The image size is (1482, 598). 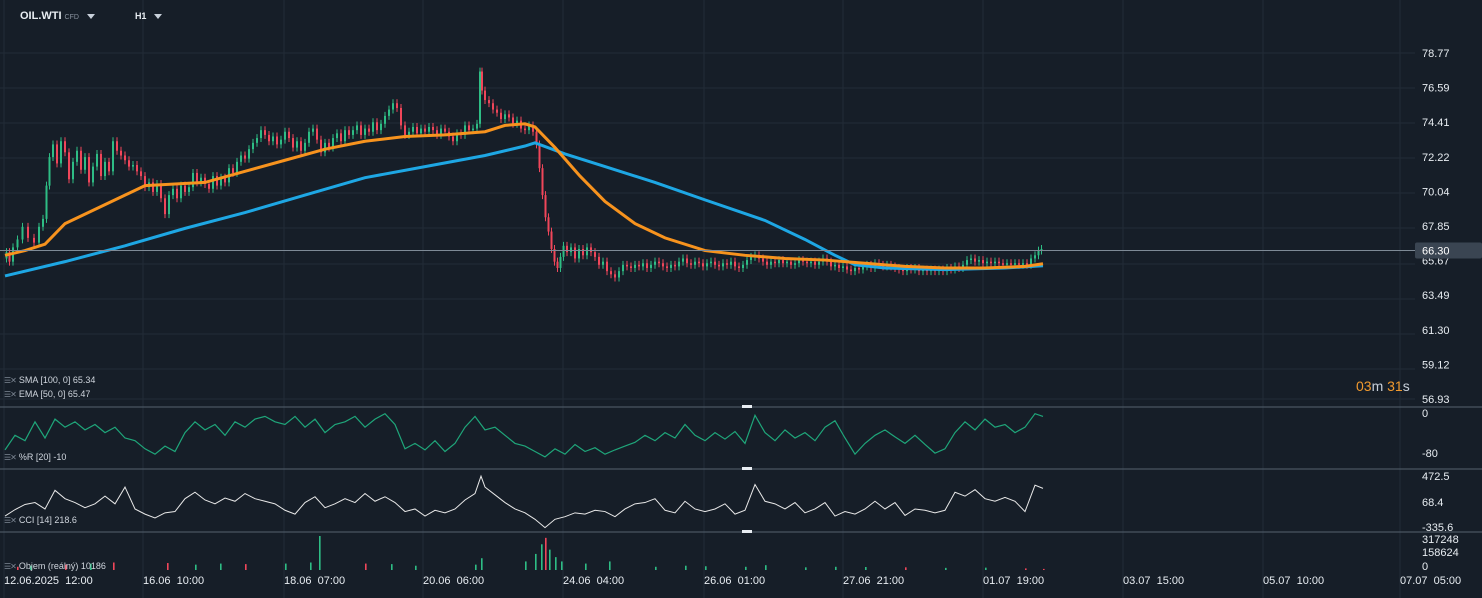 What do you see at coordinates (57, 380) in the screenshot?
I see `indicator-text: SMA [100, 0] 65.34` at bounding box center [57, 380].